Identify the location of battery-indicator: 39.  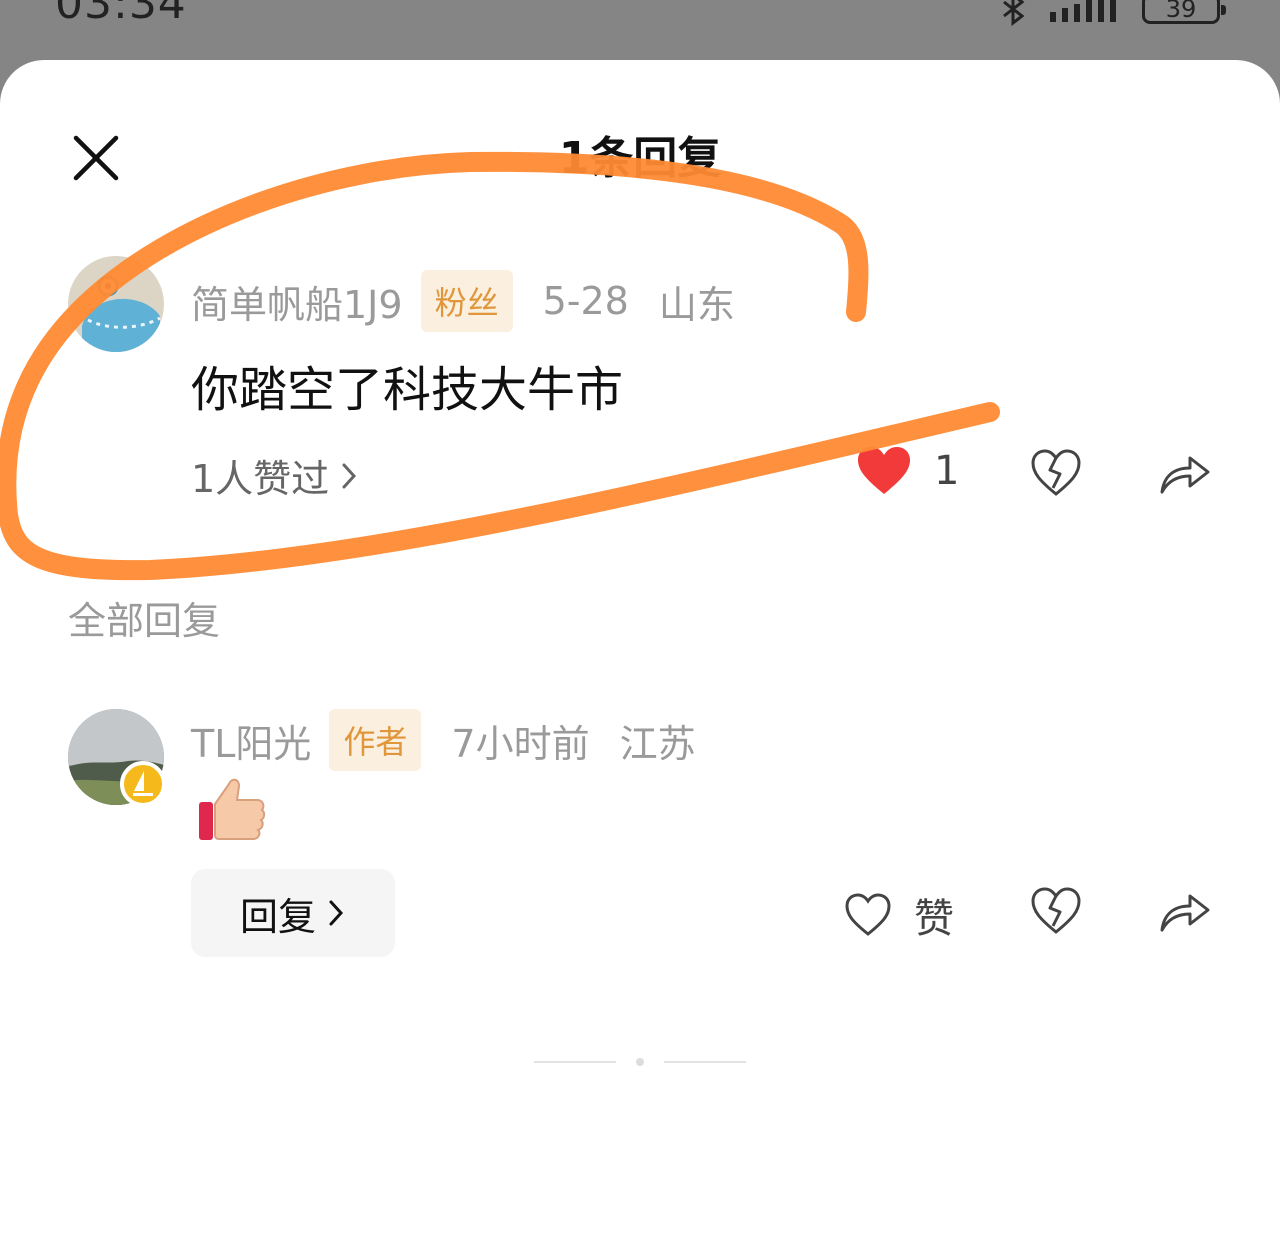
(1184, 12).